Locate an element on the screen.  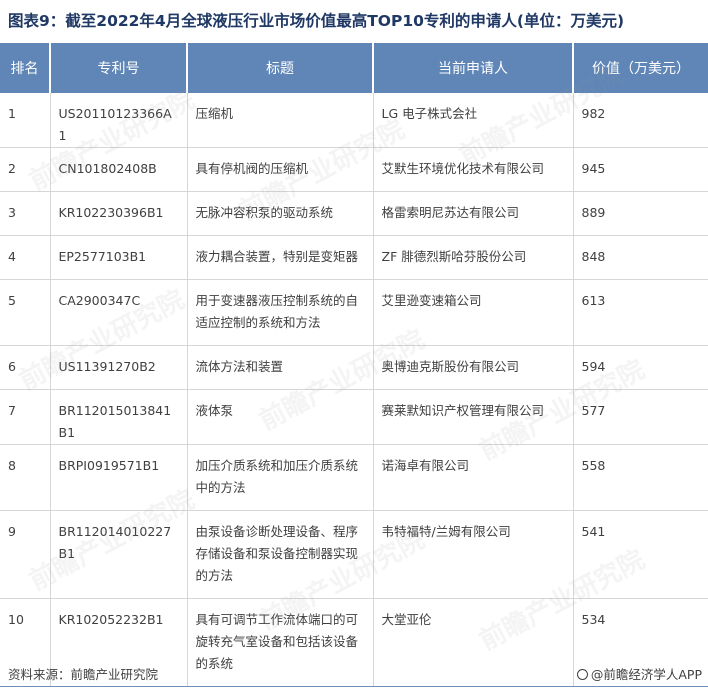
table-header-row: 排名 专利号 标题 当前申请人 价值（万美元） is located at coordinates (354, 68).